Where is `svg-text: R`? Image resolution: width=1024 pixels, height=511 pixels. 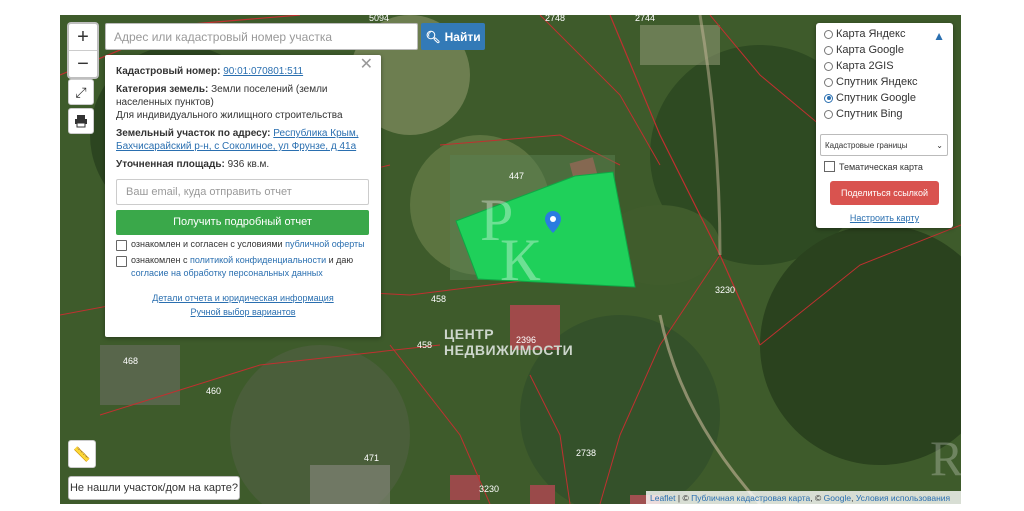 svg-text: R is located at coordinates (945, 458).